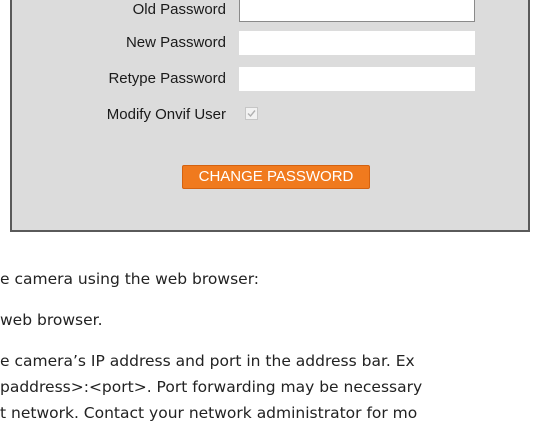  What do you see at coordinates (357, 11) in the screenshot?
I see `old-password-field` at bounding box center [357, 11].